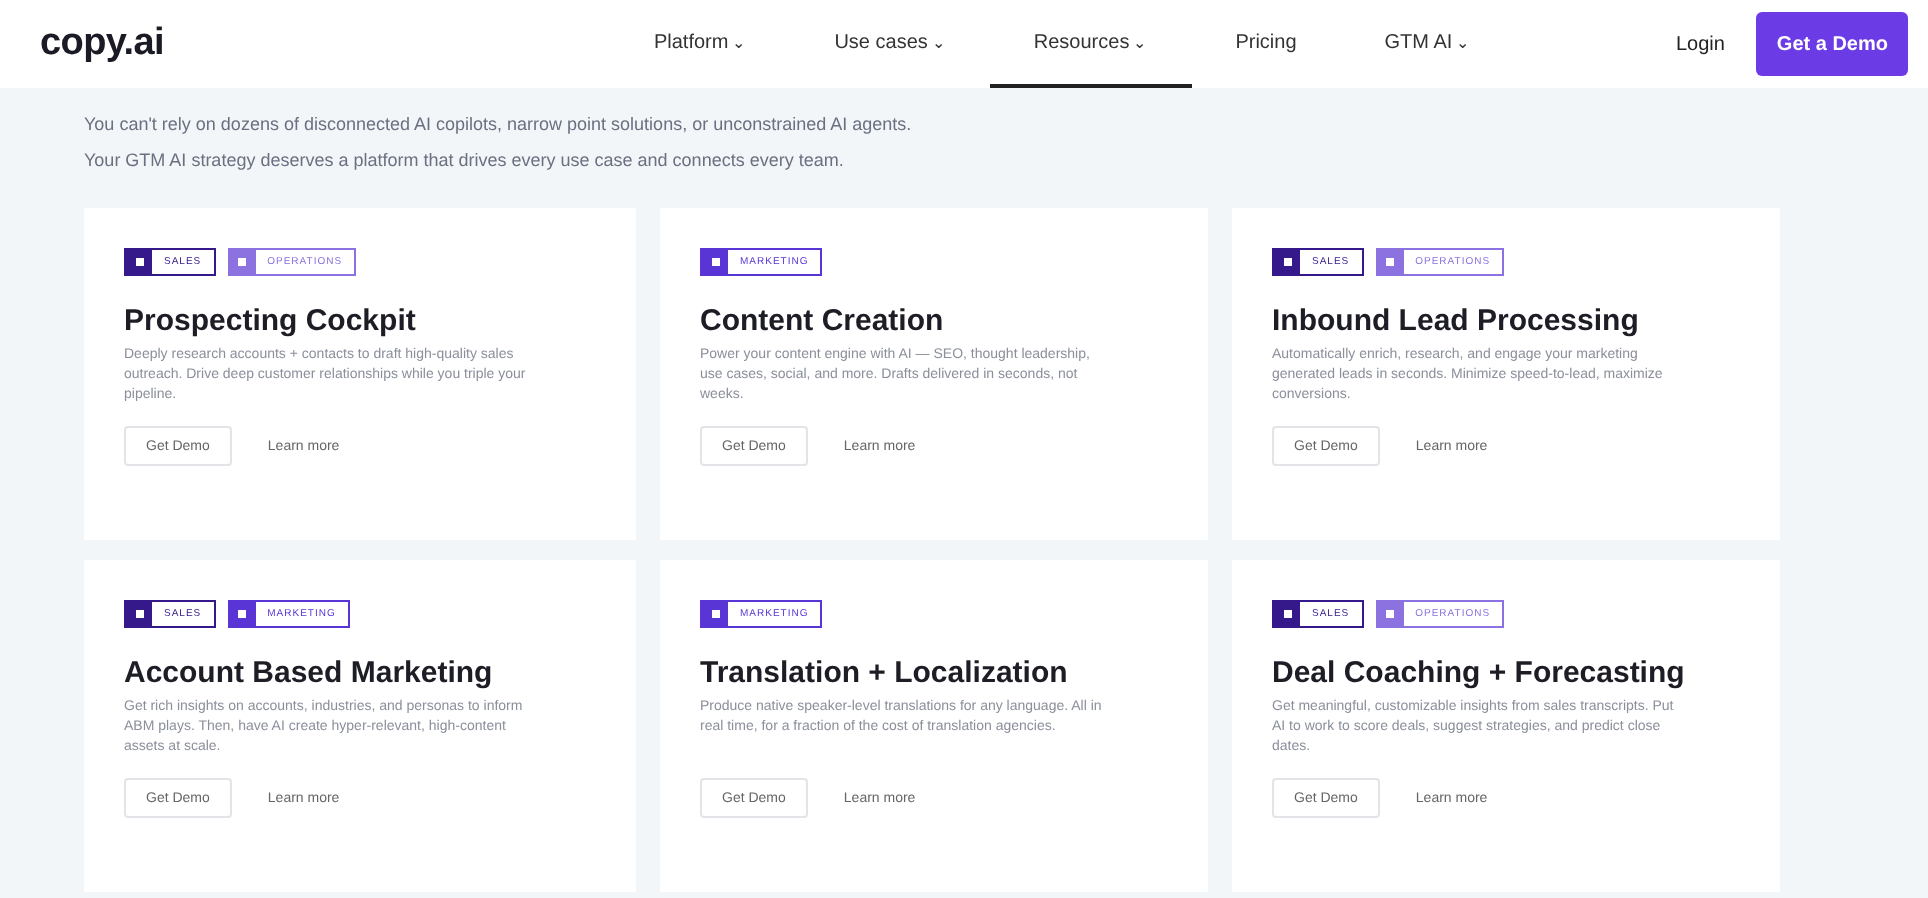 The image size is (1928, 898). I want to click on nav-link: Pricing, so click(1266, 44).